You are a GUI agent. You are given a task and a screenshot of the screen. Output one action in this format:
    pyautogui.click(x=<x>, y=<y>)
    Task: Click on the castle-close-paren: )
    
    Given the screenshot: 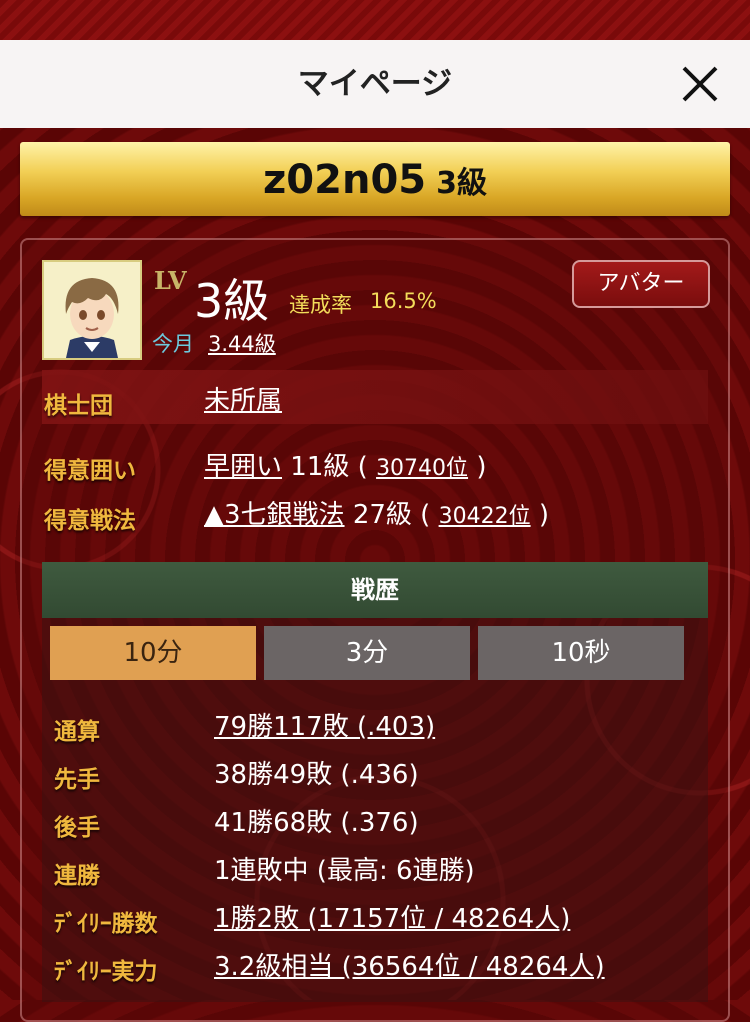 What is the action you would take?
    pyautogui.click(x=481, y=467)
    